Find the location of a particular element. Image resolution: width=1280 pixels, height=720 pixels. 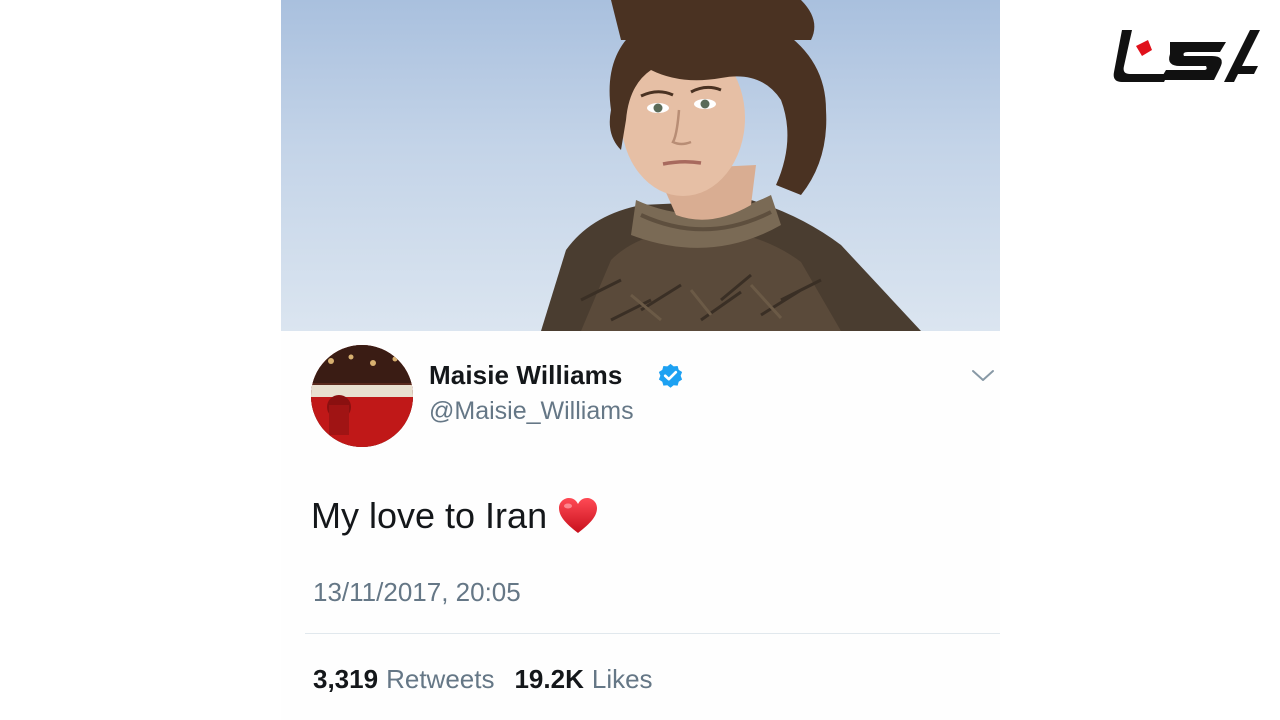

chevron-down-icon is located at coordinates (983, 376).